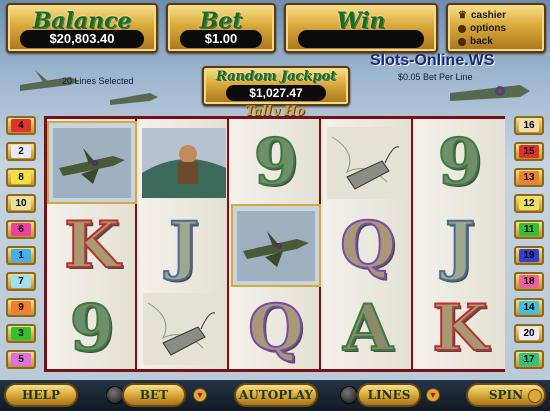  What do you see at coordinates (435, 77) in the screenshot?
I see `bet-per-line-text: $0.05 Bet Per Line` at bounding box center [435, 77].